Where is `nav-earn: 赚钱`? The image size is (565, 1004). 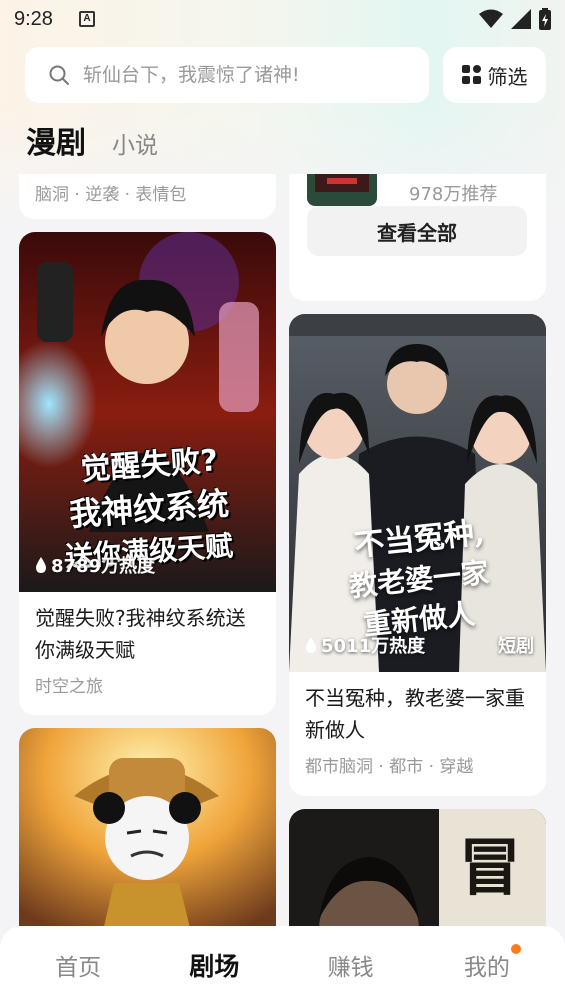
nav-earn: 赚钱 is located at coordinates (351, 965).